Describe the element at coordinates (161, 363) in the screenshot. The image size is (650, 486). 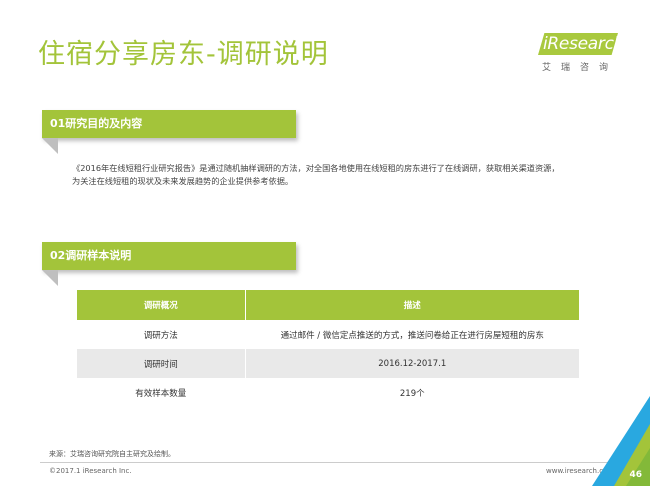
I see `table-cell: 调研时间` at that location.